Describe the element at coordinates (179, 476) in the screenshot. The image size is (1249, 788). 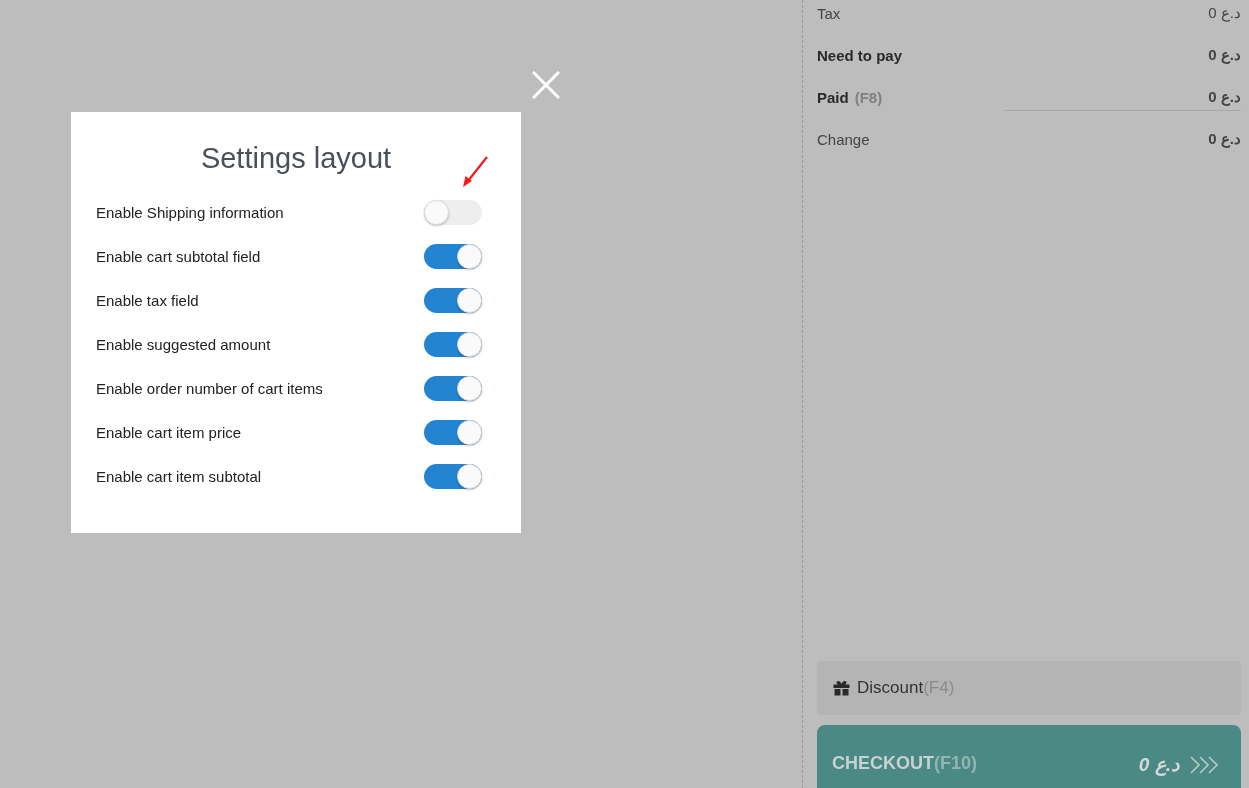
I see `setting-label: Enable cart item subtotal` at that location.